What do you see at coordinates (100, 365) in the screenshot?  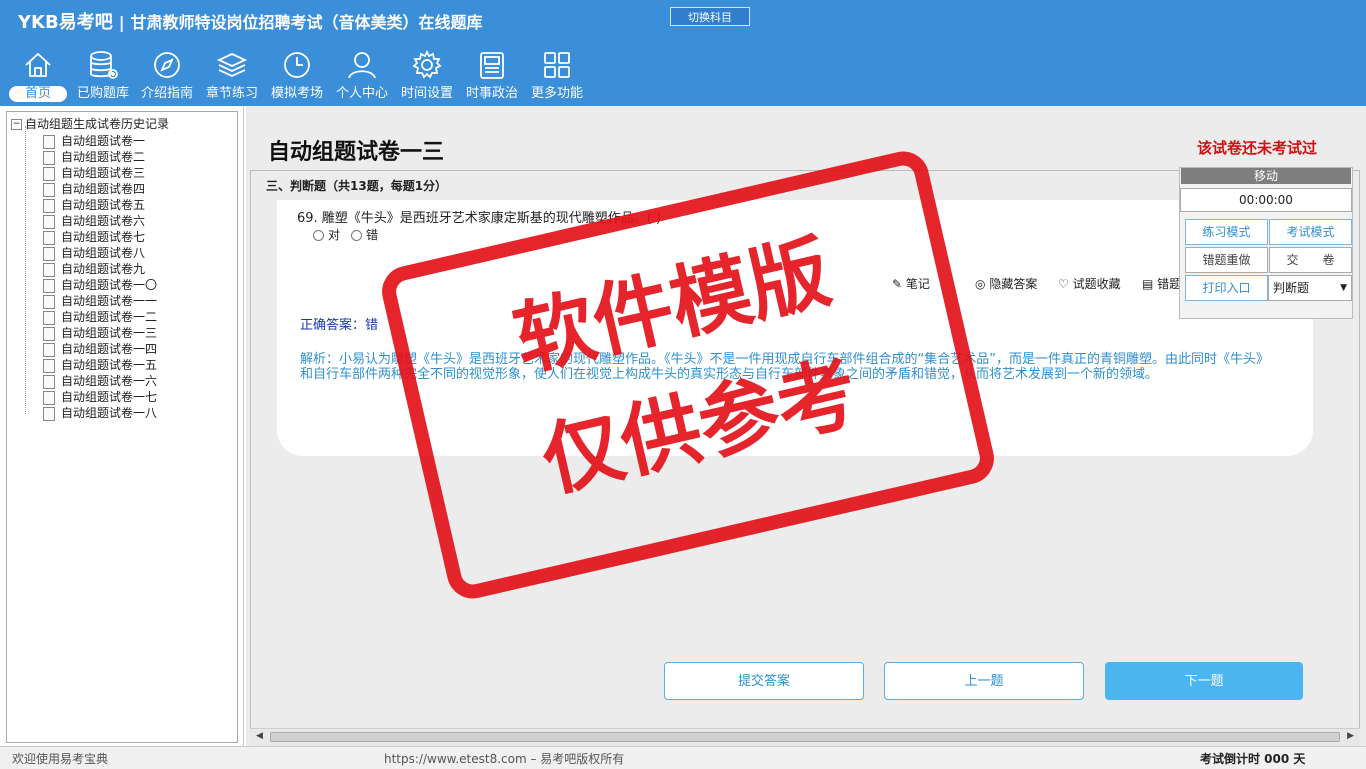 I see `tree-item: 自动组题试卷一五` at bounding box center [100, 365].